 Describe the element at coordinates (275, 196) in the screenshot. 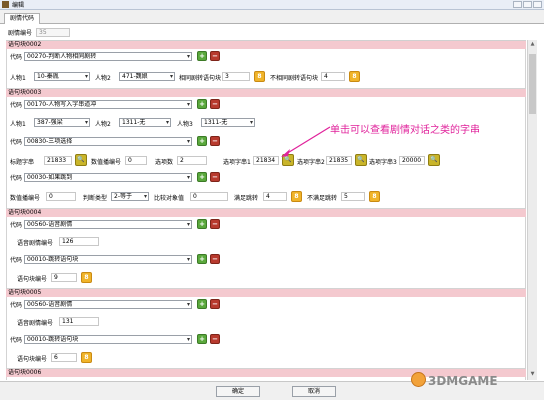

I see `meet-jump-input: 4` at that location.